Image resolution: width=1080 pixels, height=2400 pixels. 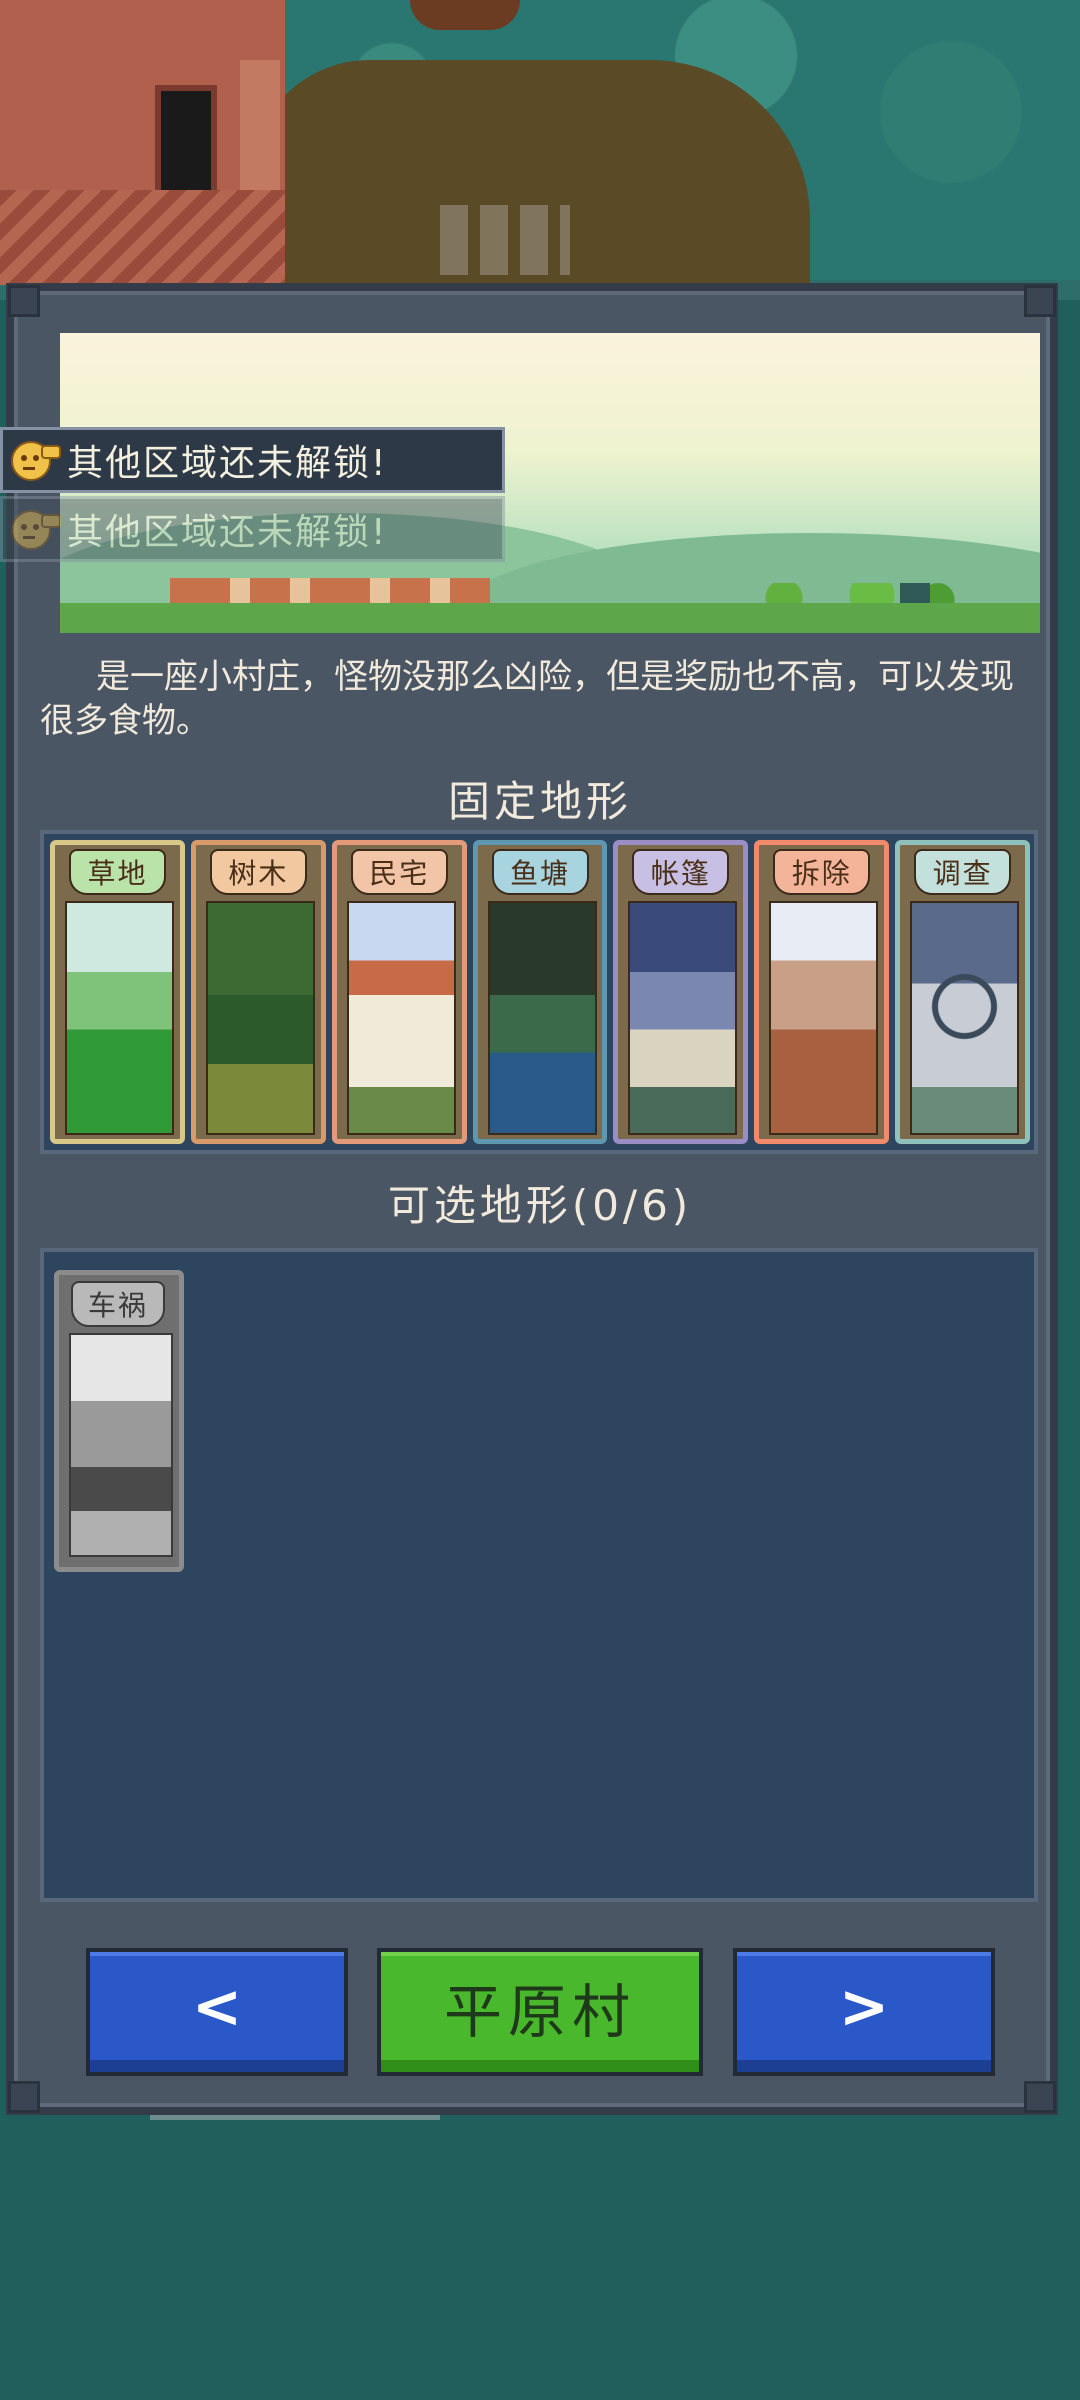 What do you see at coordinates (119, 1018) in the screenshot?
I see `grass-art` at bounding box center [119, 1018].